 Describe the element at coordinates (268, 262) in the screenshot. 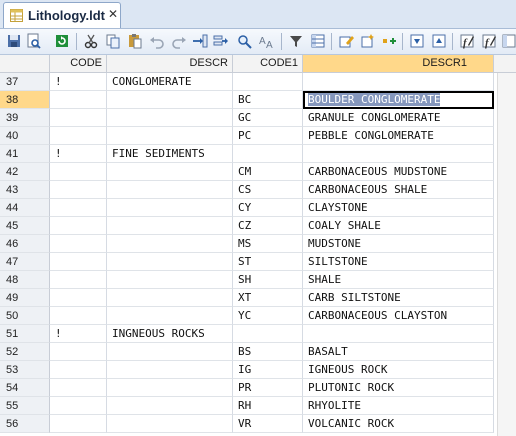

I see `cell-code1: ST` at that location.